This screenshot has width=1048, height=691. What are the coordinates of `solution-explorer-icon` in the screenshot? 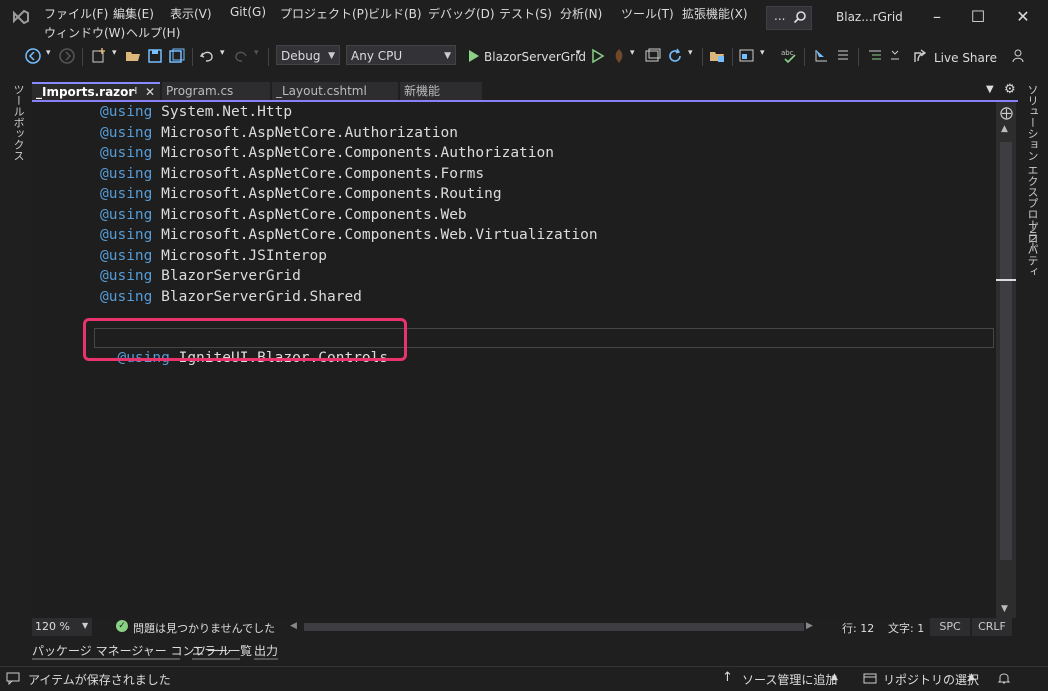 It's located at (717, 56).